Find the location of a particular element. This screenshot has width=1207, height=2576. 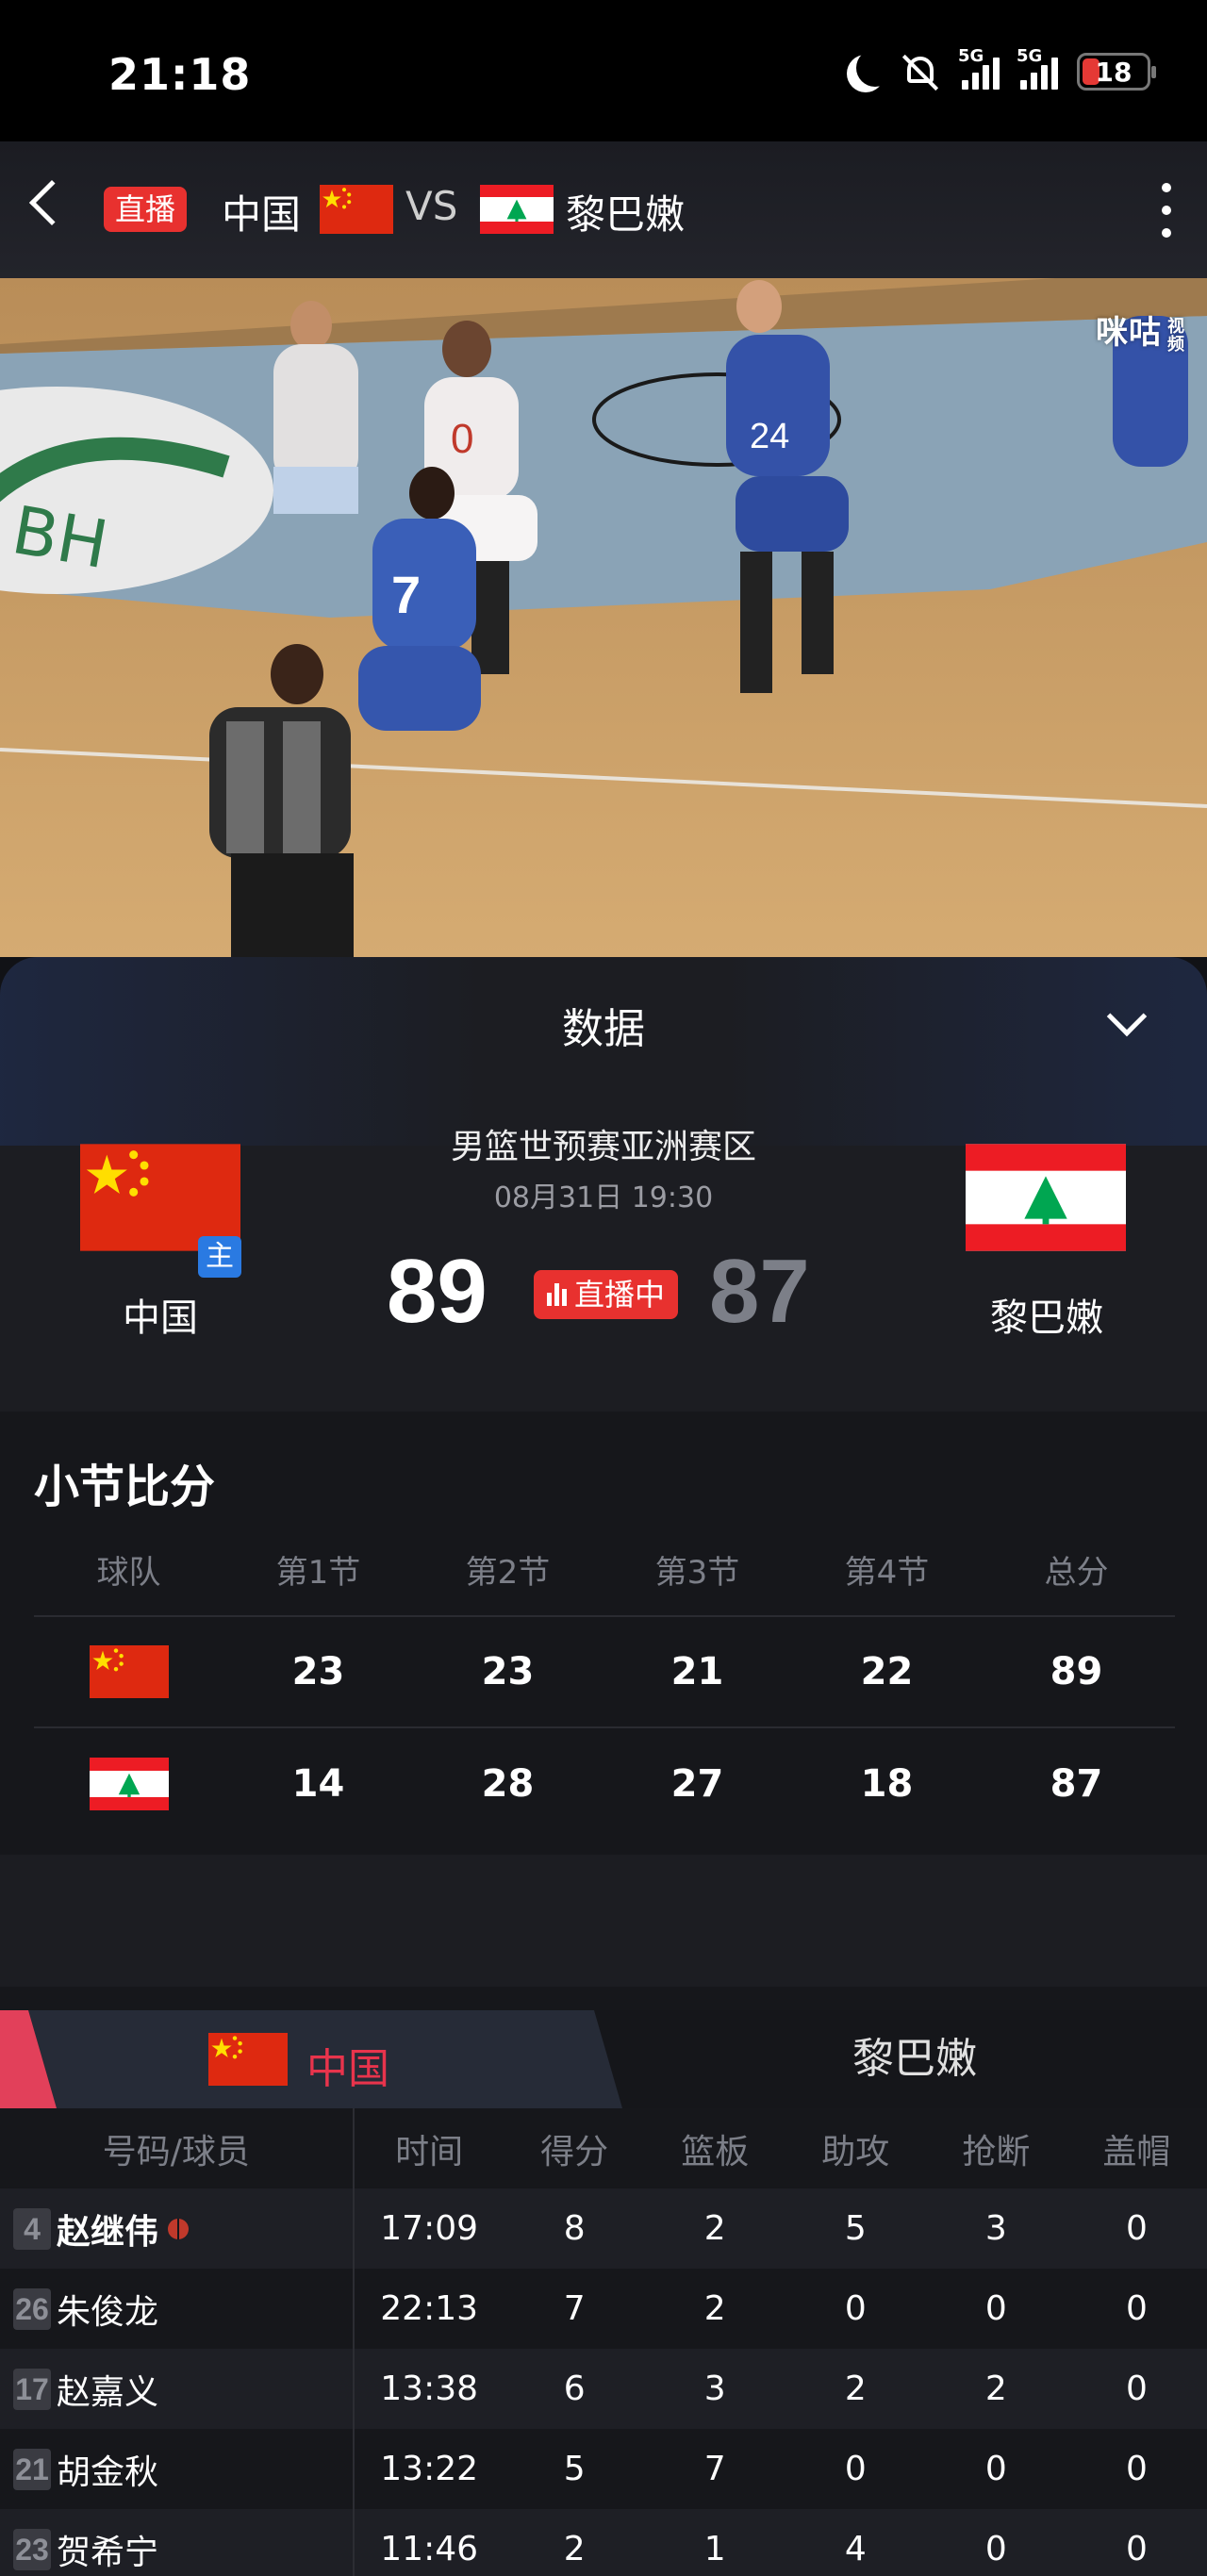

header-away-team: 黎巴嫩 is located at coordinates (626, 214).